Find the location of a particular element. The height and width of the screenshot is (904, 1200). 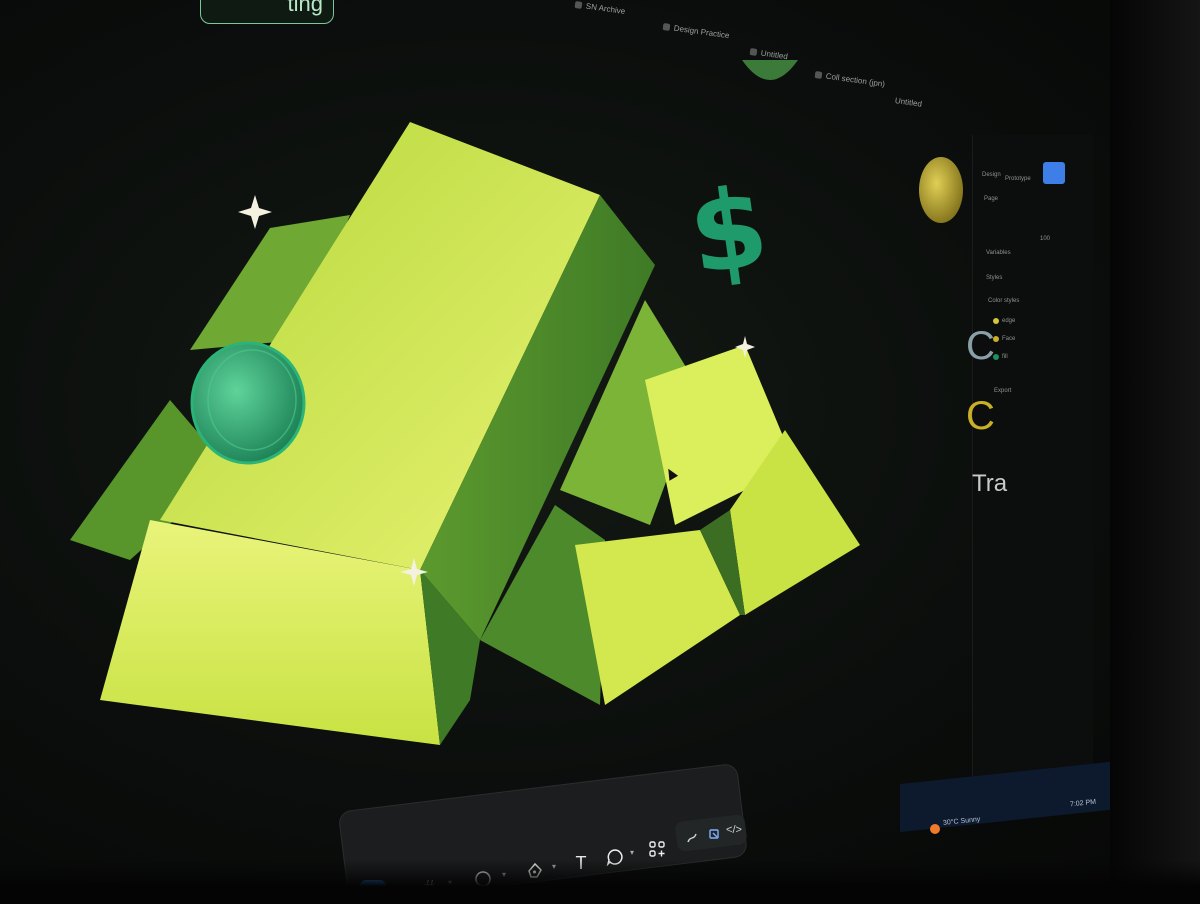

styles-label: Styles is located at coordinates (994, 278).